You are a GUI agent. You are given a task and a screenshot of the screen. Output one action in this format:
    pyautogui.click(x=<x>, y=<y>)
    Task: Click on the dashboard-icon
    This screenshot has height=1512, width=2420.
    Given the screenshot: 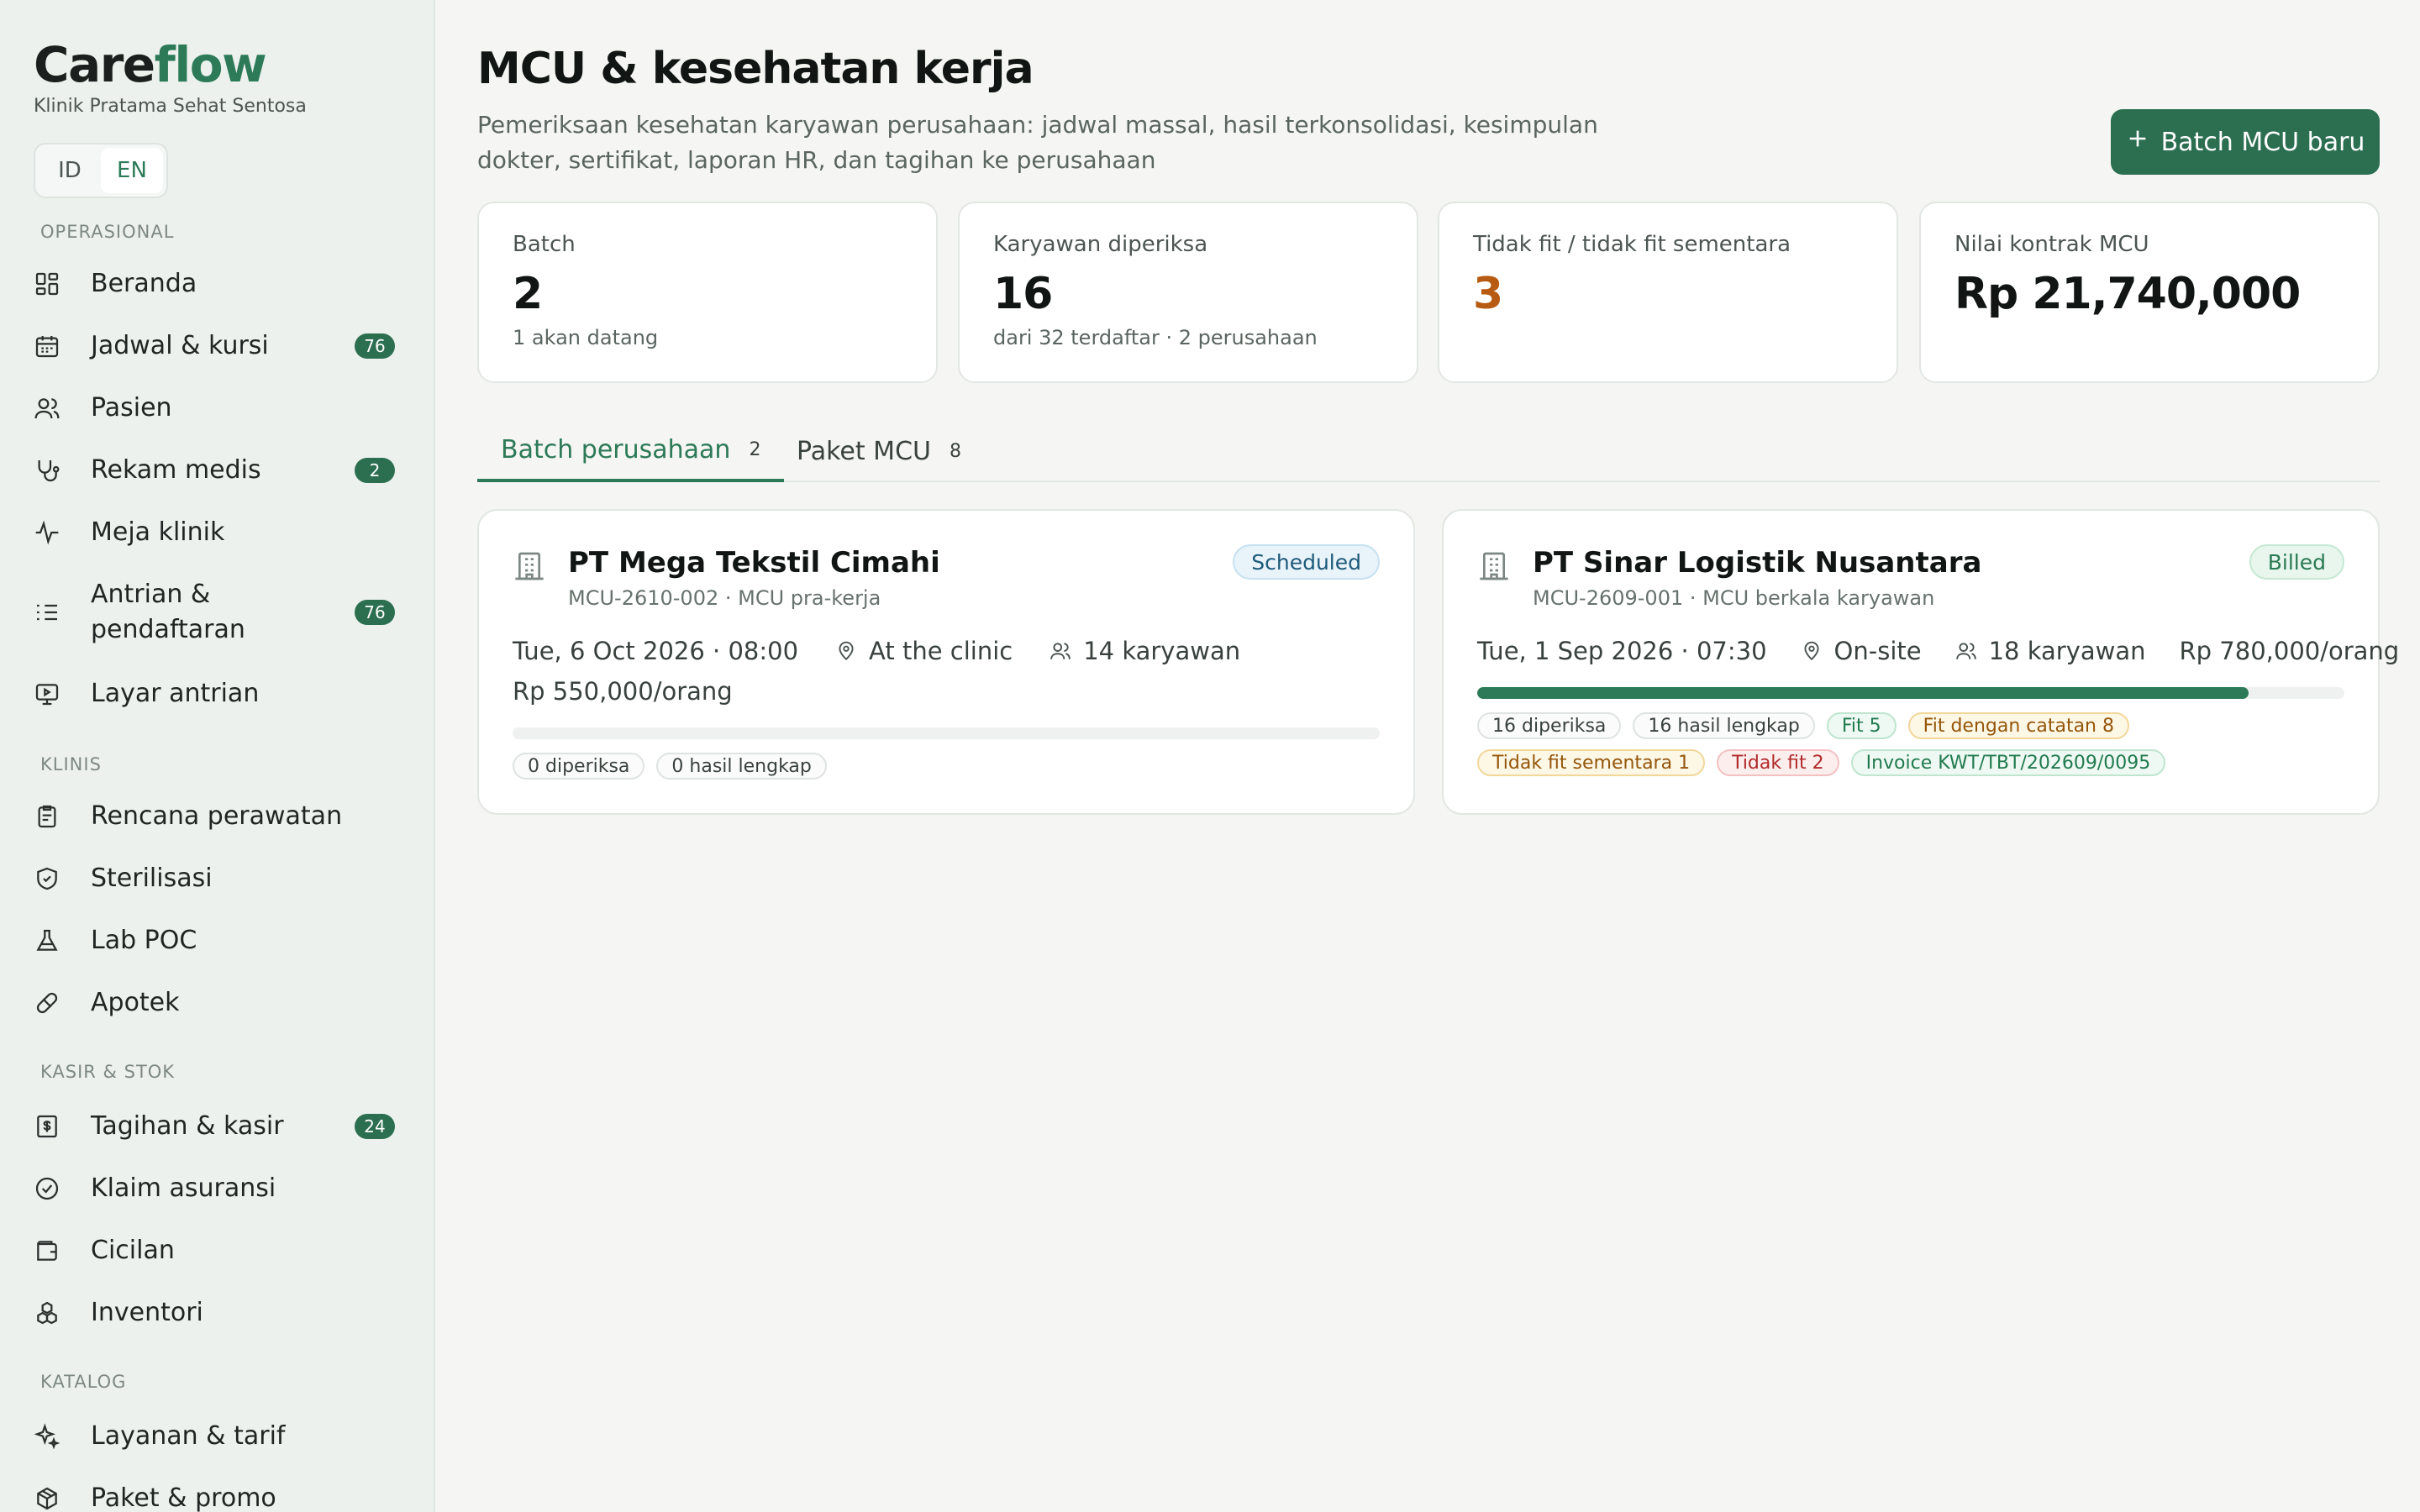 What is the action you would take?
    pyautogui.click(x=55, y=284)
    